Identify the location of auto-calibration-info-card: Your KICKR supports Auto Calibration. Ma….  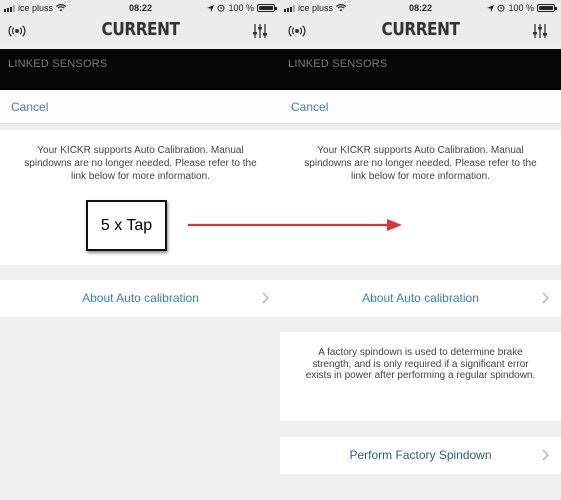
(420, 197).